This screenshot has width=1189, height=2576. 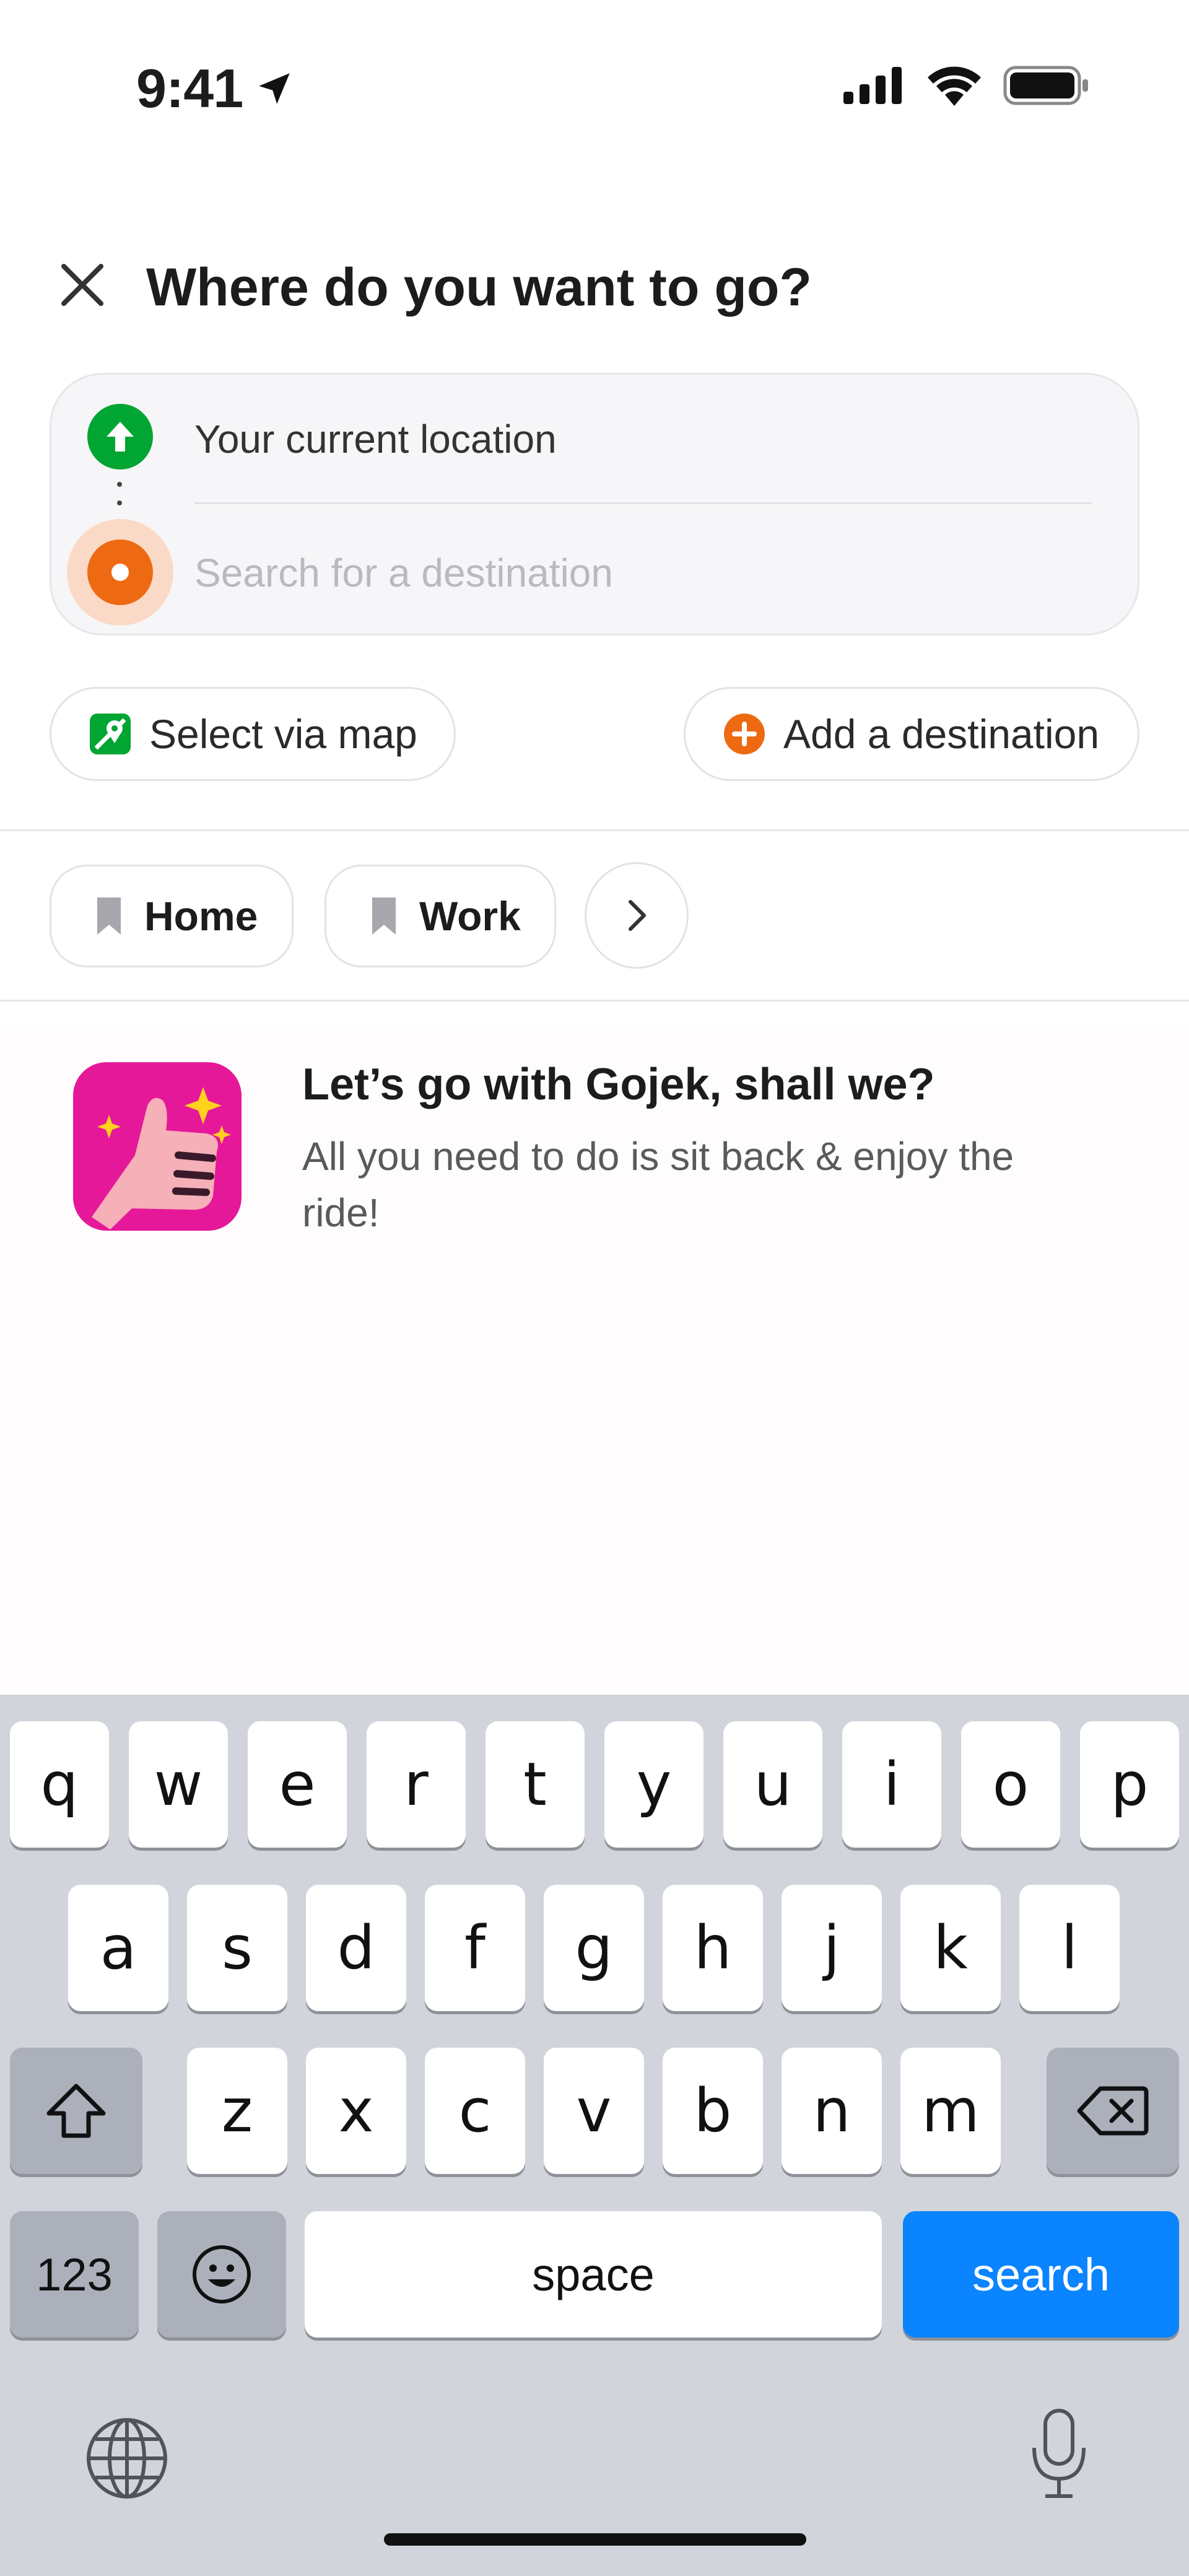 I want to click on status-icons, so click(x=966, y=85).